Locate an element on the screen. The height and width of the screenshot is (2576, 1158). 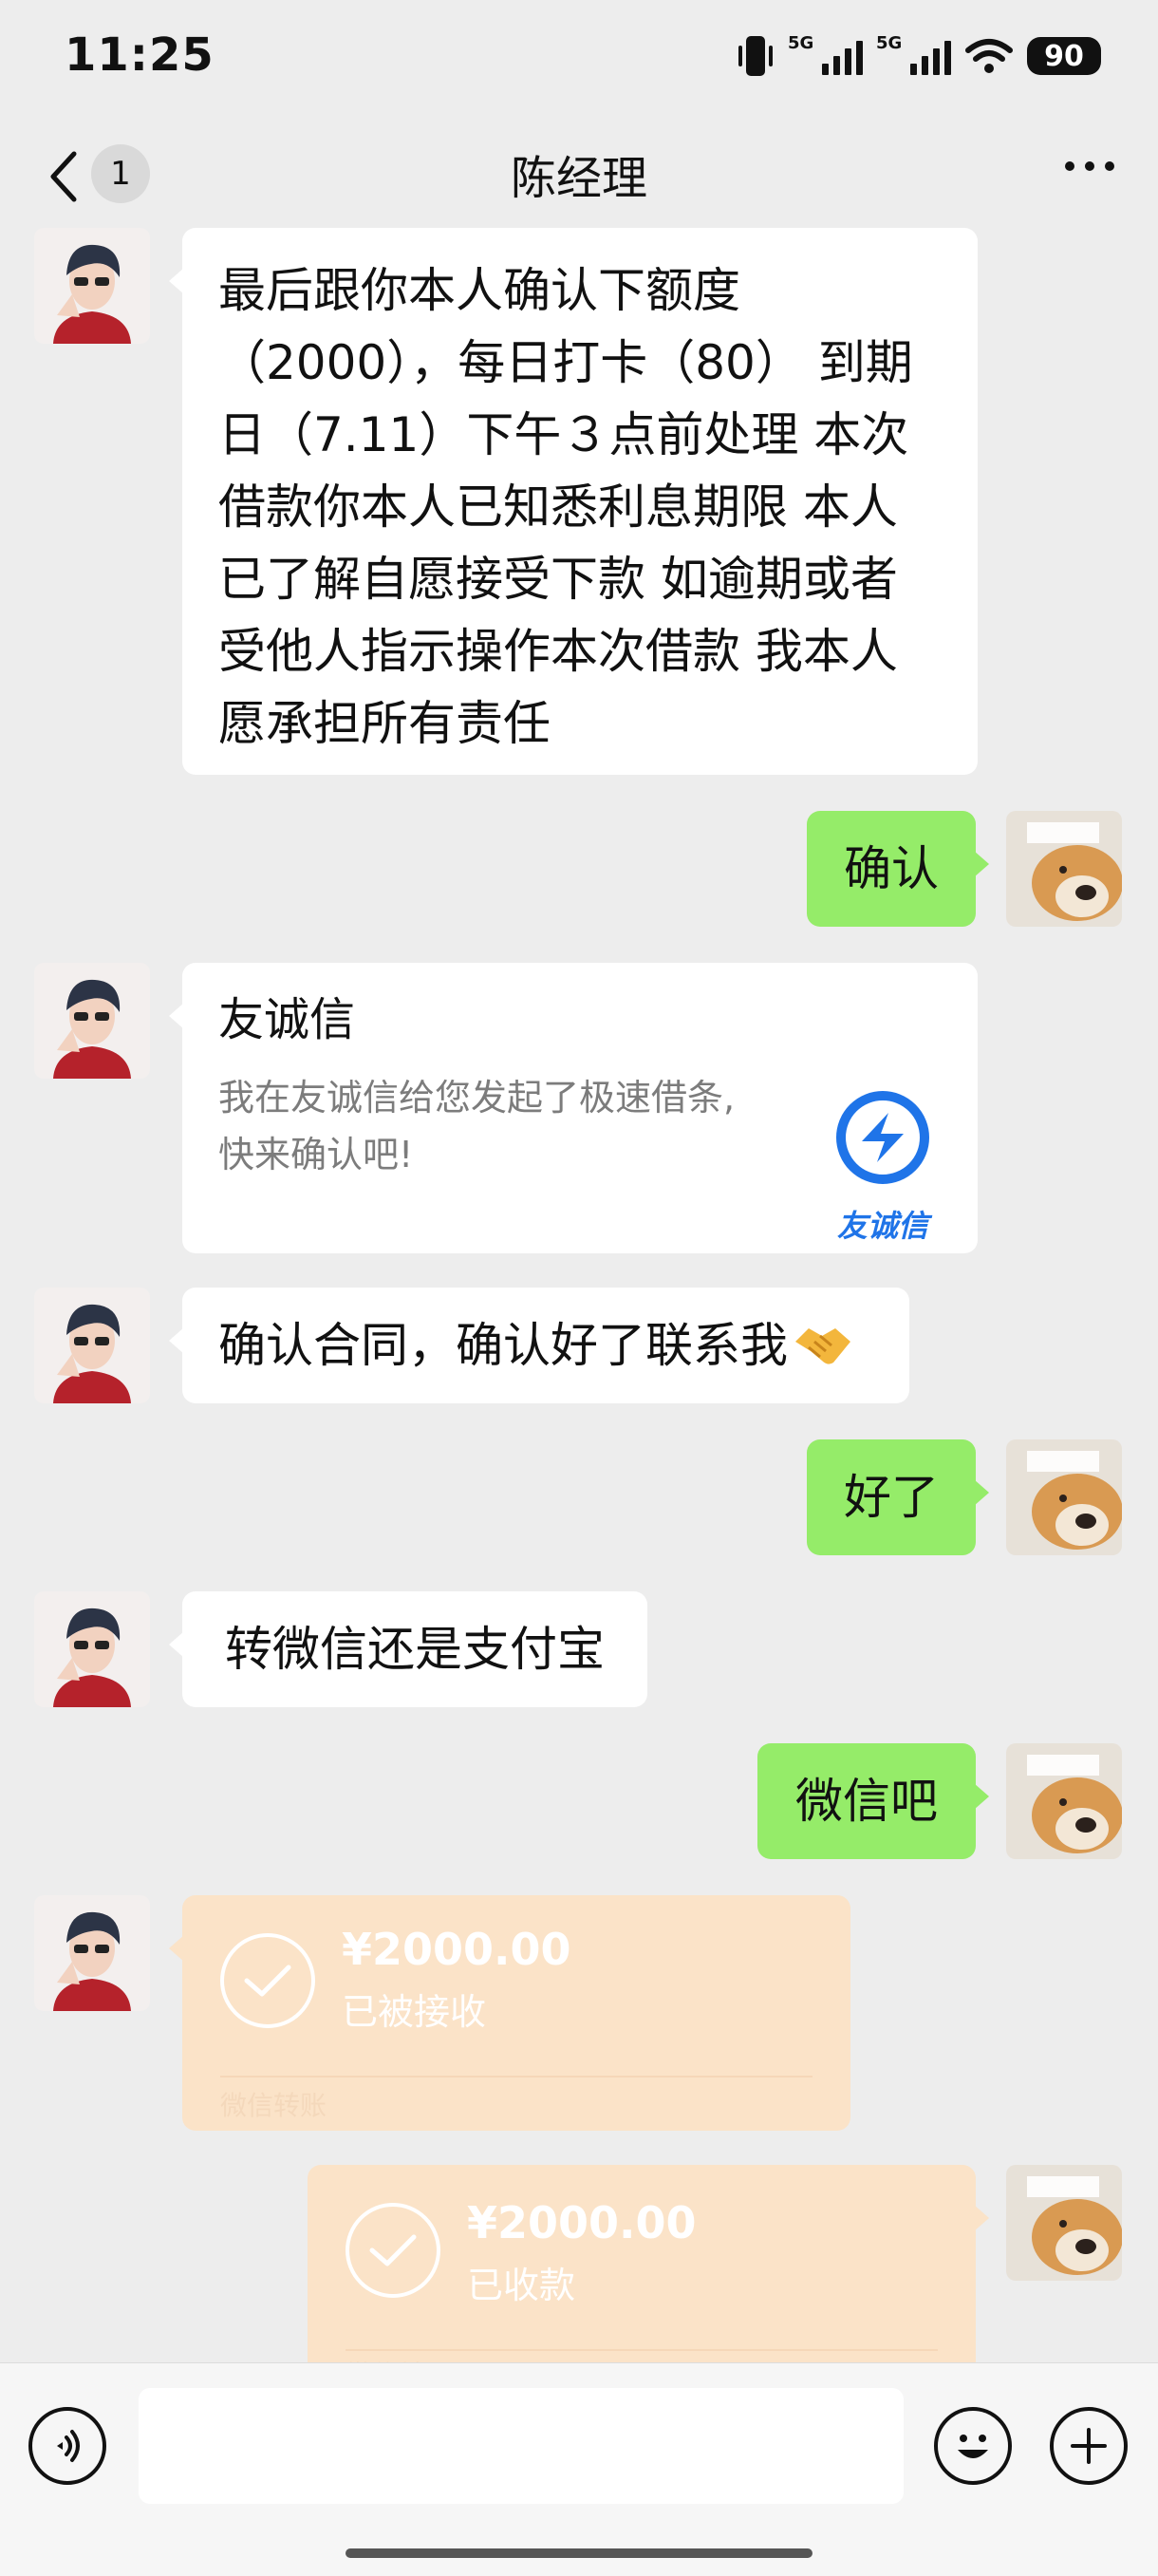
card-title: 友诚信 is located at coordinates (287, 1019).